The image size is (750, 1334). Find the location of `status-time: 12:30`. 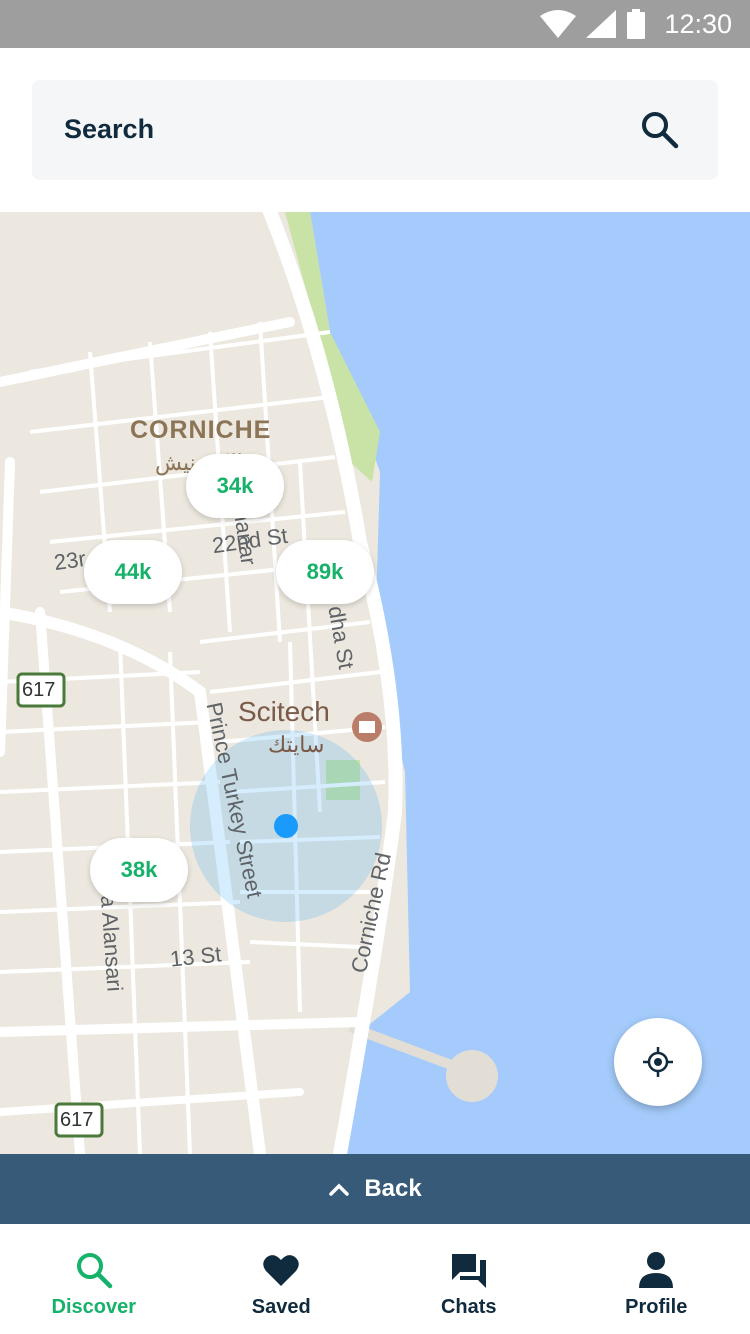

status-time: 12:30 is located at coordinates (698, 23).